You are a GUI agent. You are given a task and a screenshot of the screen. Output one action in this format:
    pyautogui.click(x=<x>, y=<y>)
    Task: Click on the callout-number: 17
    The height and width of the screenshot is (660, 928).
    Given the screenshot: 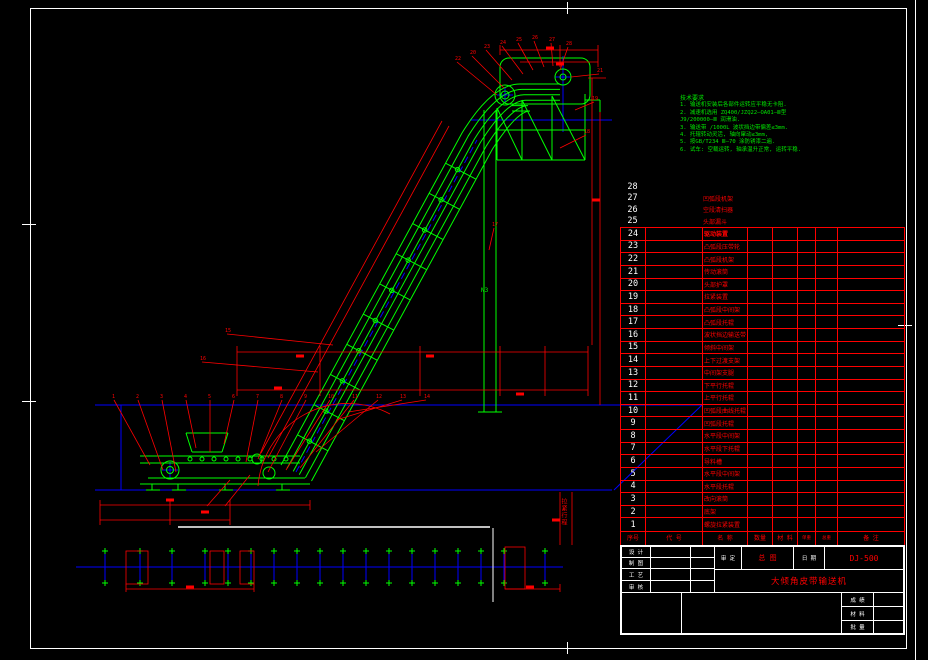 What is the action you would take?
    pyautogui.click(x=495, y=225)
    